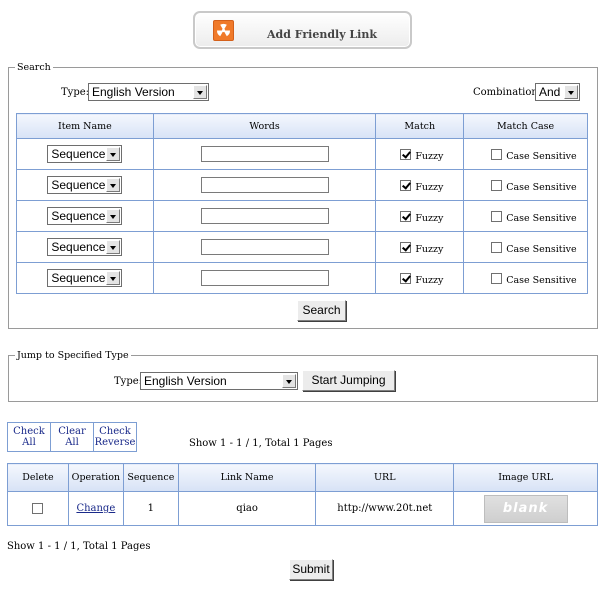 This screenshot has width=605, height=591. I want to click on col-match-case: Match Case, so click(525, 126).